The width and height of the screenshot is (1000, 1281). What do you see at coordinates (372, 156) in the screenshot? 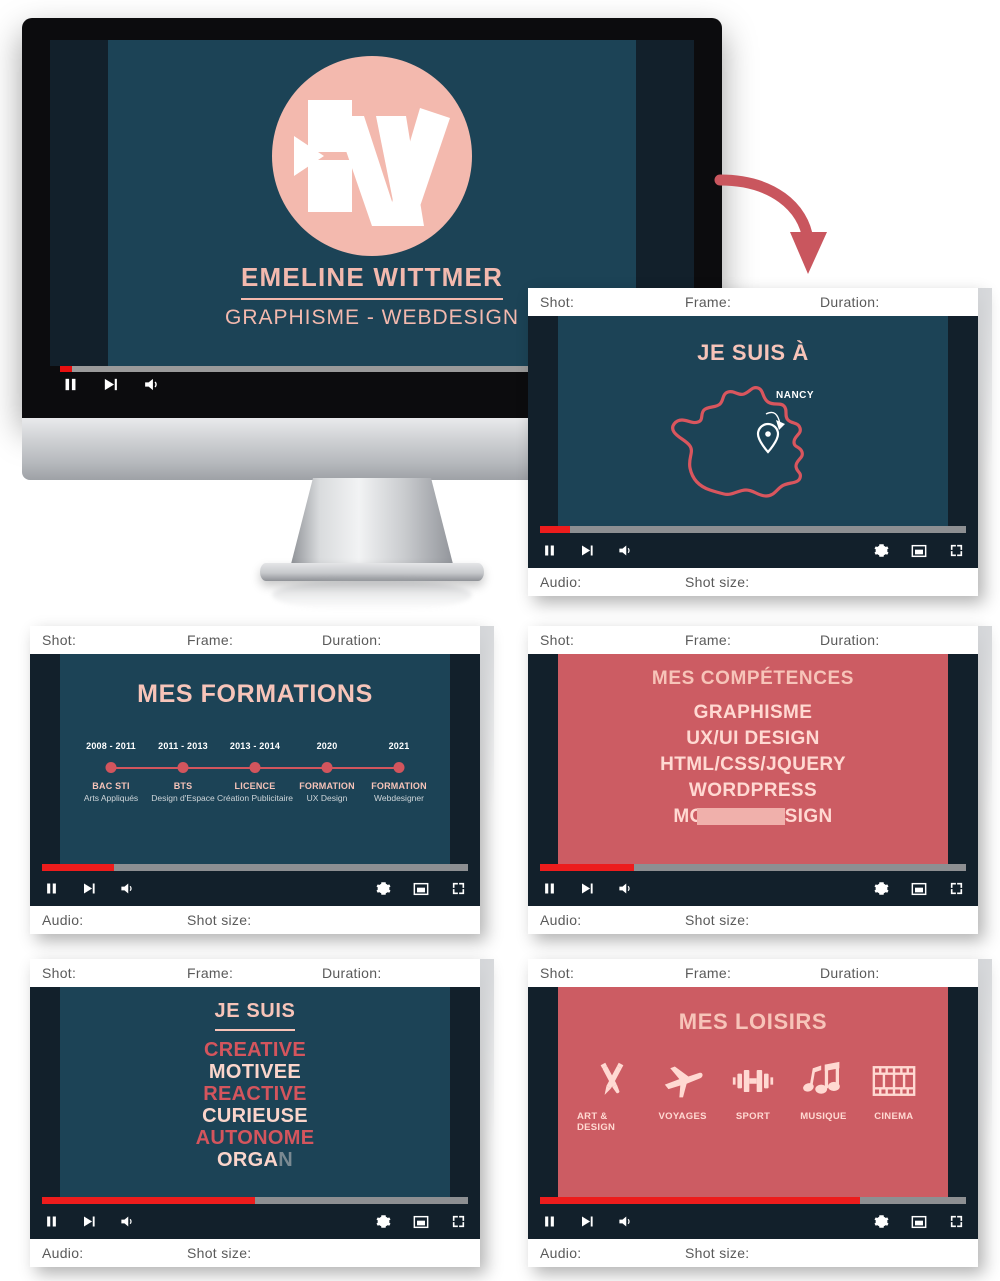
I see `ew-monogram-logo` at bounding box center [372, 156].